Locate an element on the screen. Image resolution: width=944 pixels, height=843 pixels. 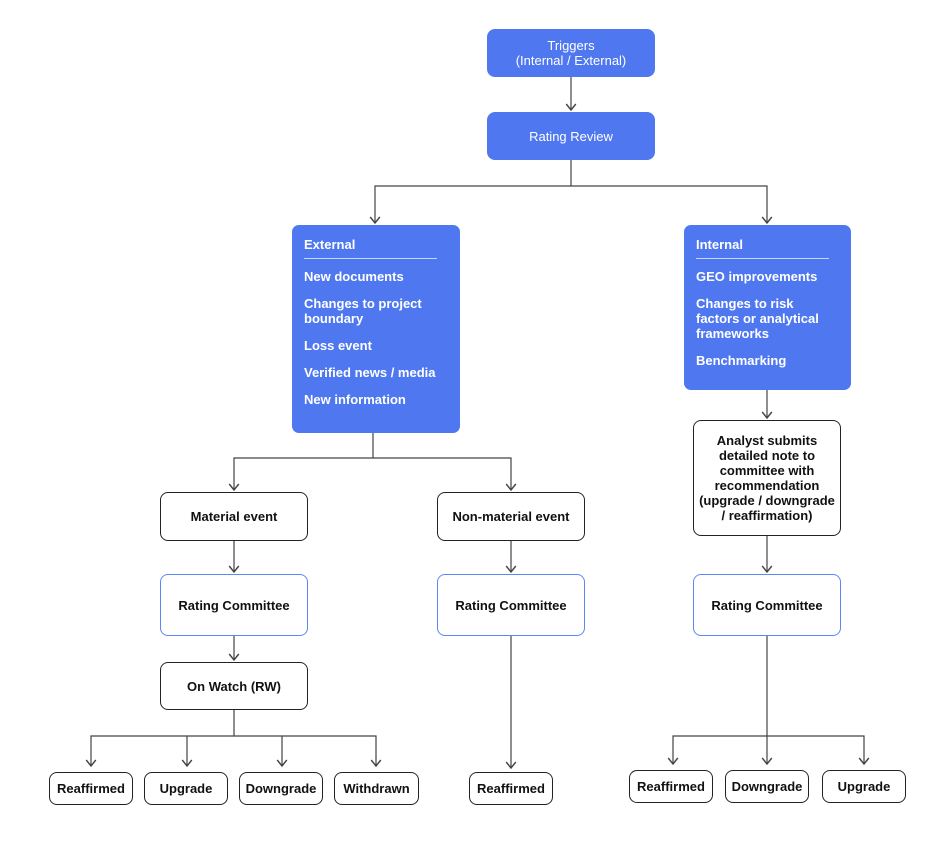
external-item: Loss event is located at coordinates (338, 345).